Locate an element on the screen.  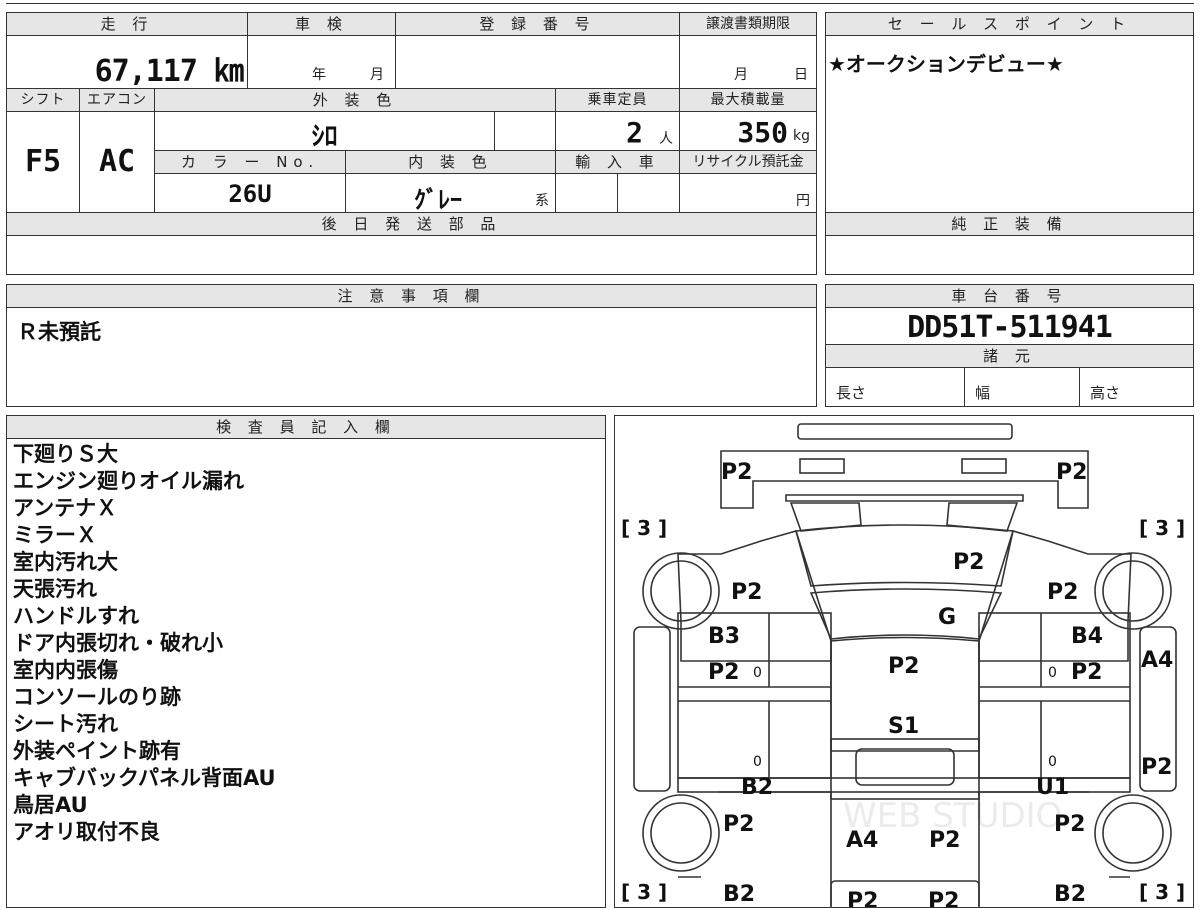
inspector-line: キャブバックパネル背面AU is located at coordinates (144, 778).